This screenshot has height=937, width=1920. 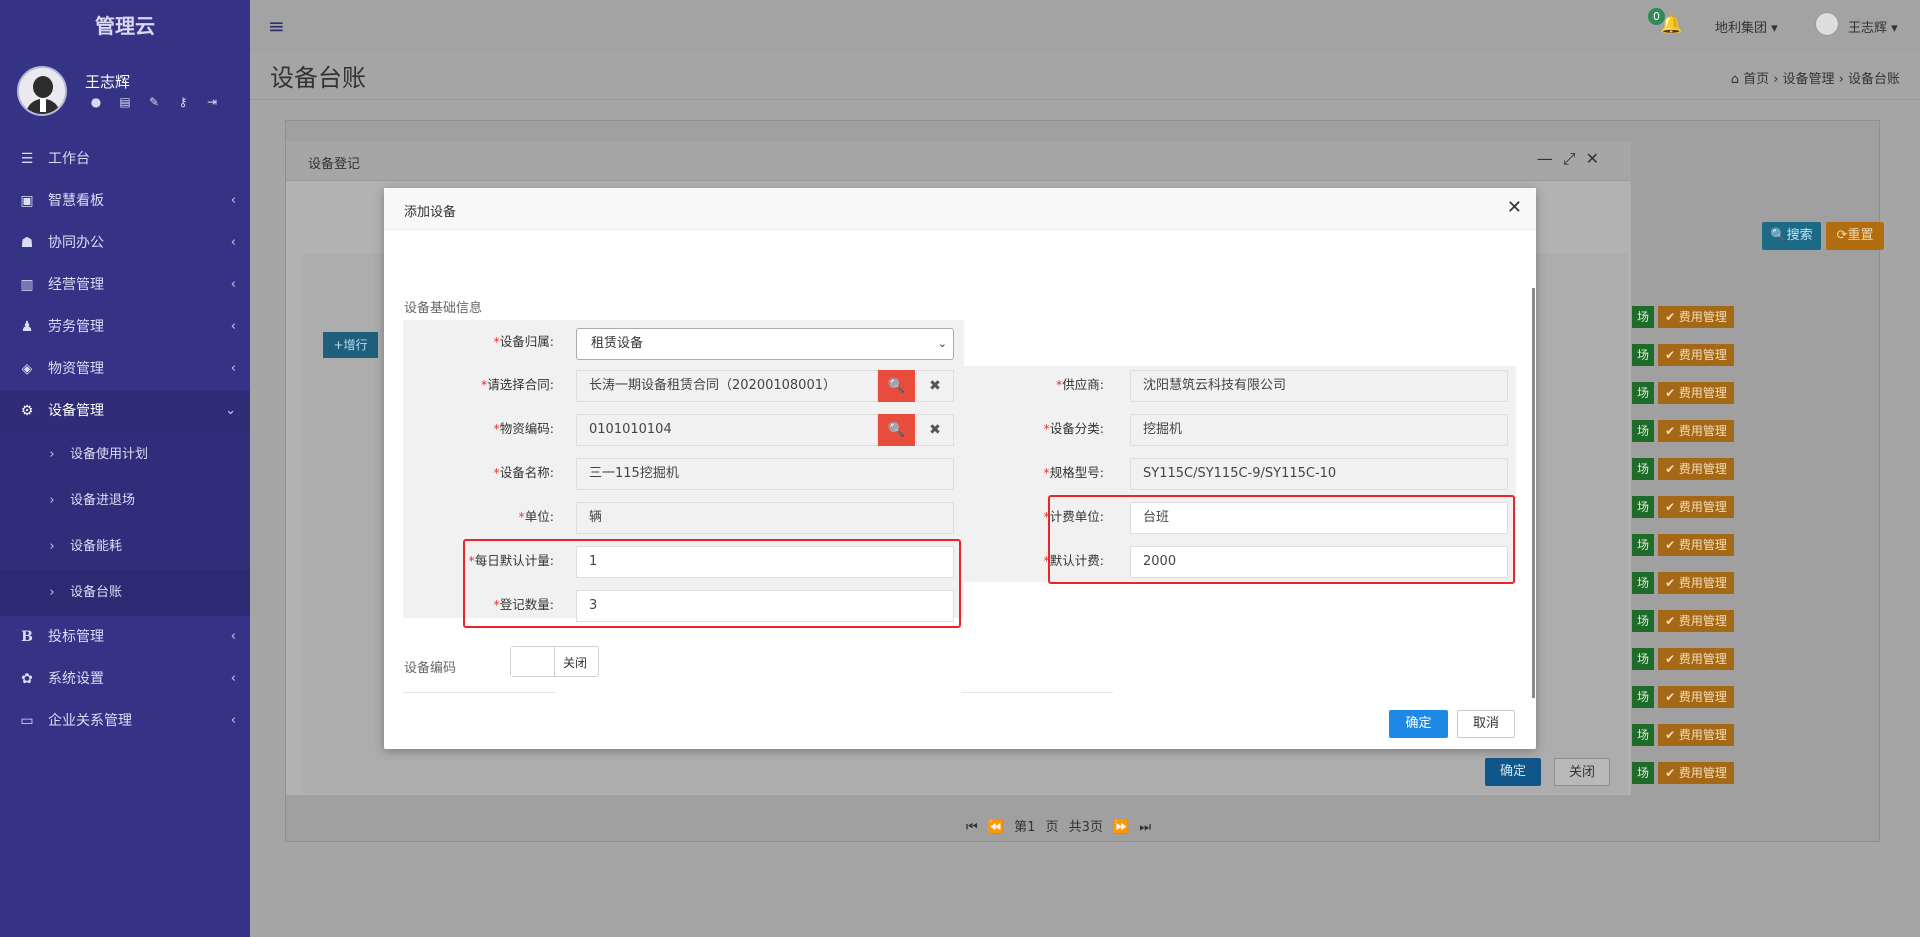 What do you see at coordinates (1073, 428) in the screenshot?
I see `category-label: *设备分类:` at bounding box center [1073, 428].